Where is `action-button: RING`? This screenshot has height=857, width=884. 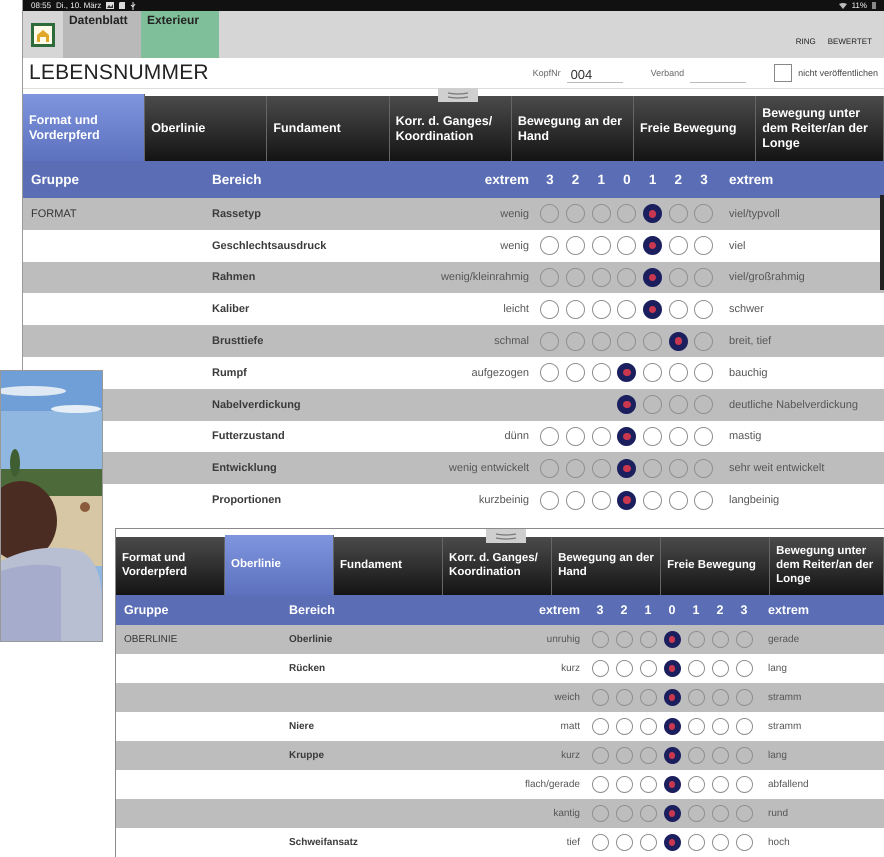
action-button: RING is located at coordinates (806, 41).